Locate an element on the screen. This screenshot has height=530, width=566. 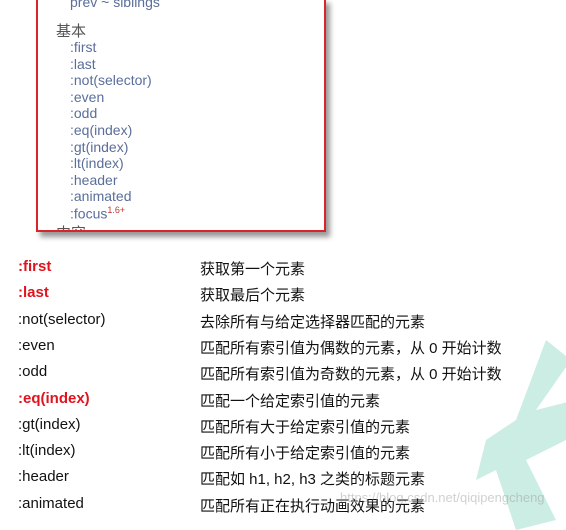
top-item: prev ~ siblings is located at coordinates (115, 5).